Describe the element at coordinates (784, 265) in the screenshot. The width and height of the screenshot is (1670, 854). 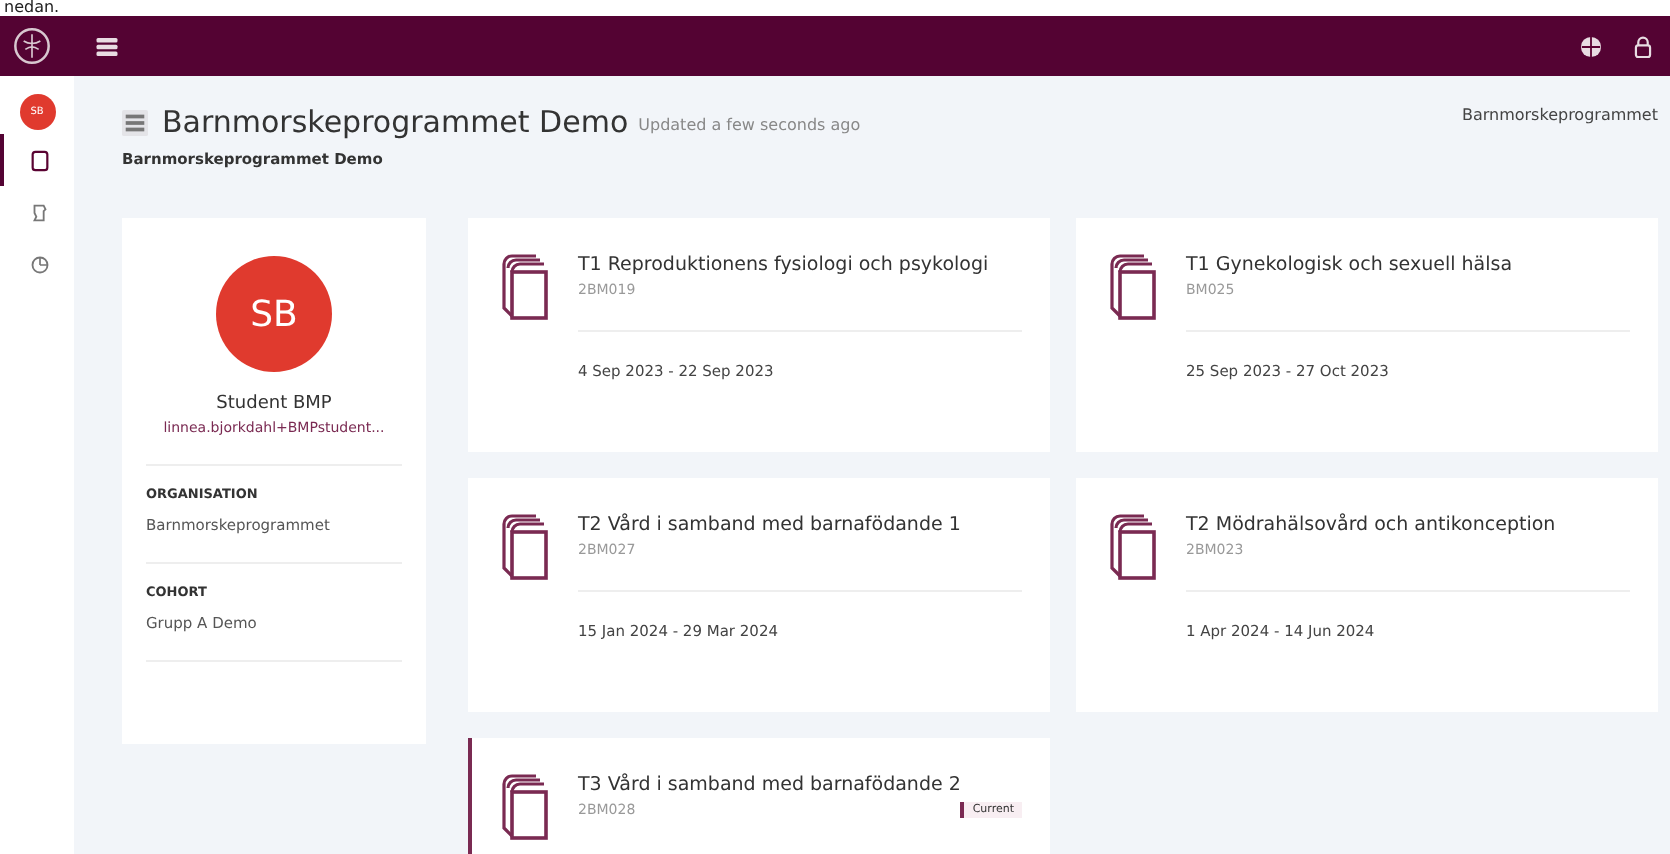
I see `course-title: T1 Reproduktionens fysiologi och psykologi` at that location.